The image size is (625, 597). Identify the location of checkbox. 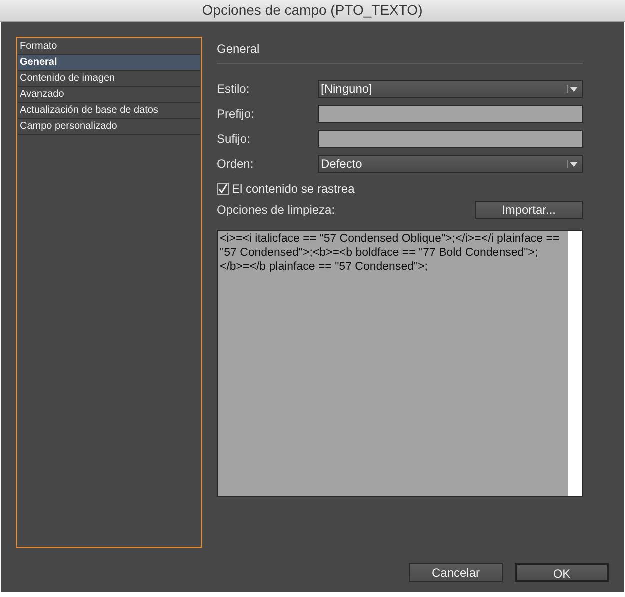
(223, 189).